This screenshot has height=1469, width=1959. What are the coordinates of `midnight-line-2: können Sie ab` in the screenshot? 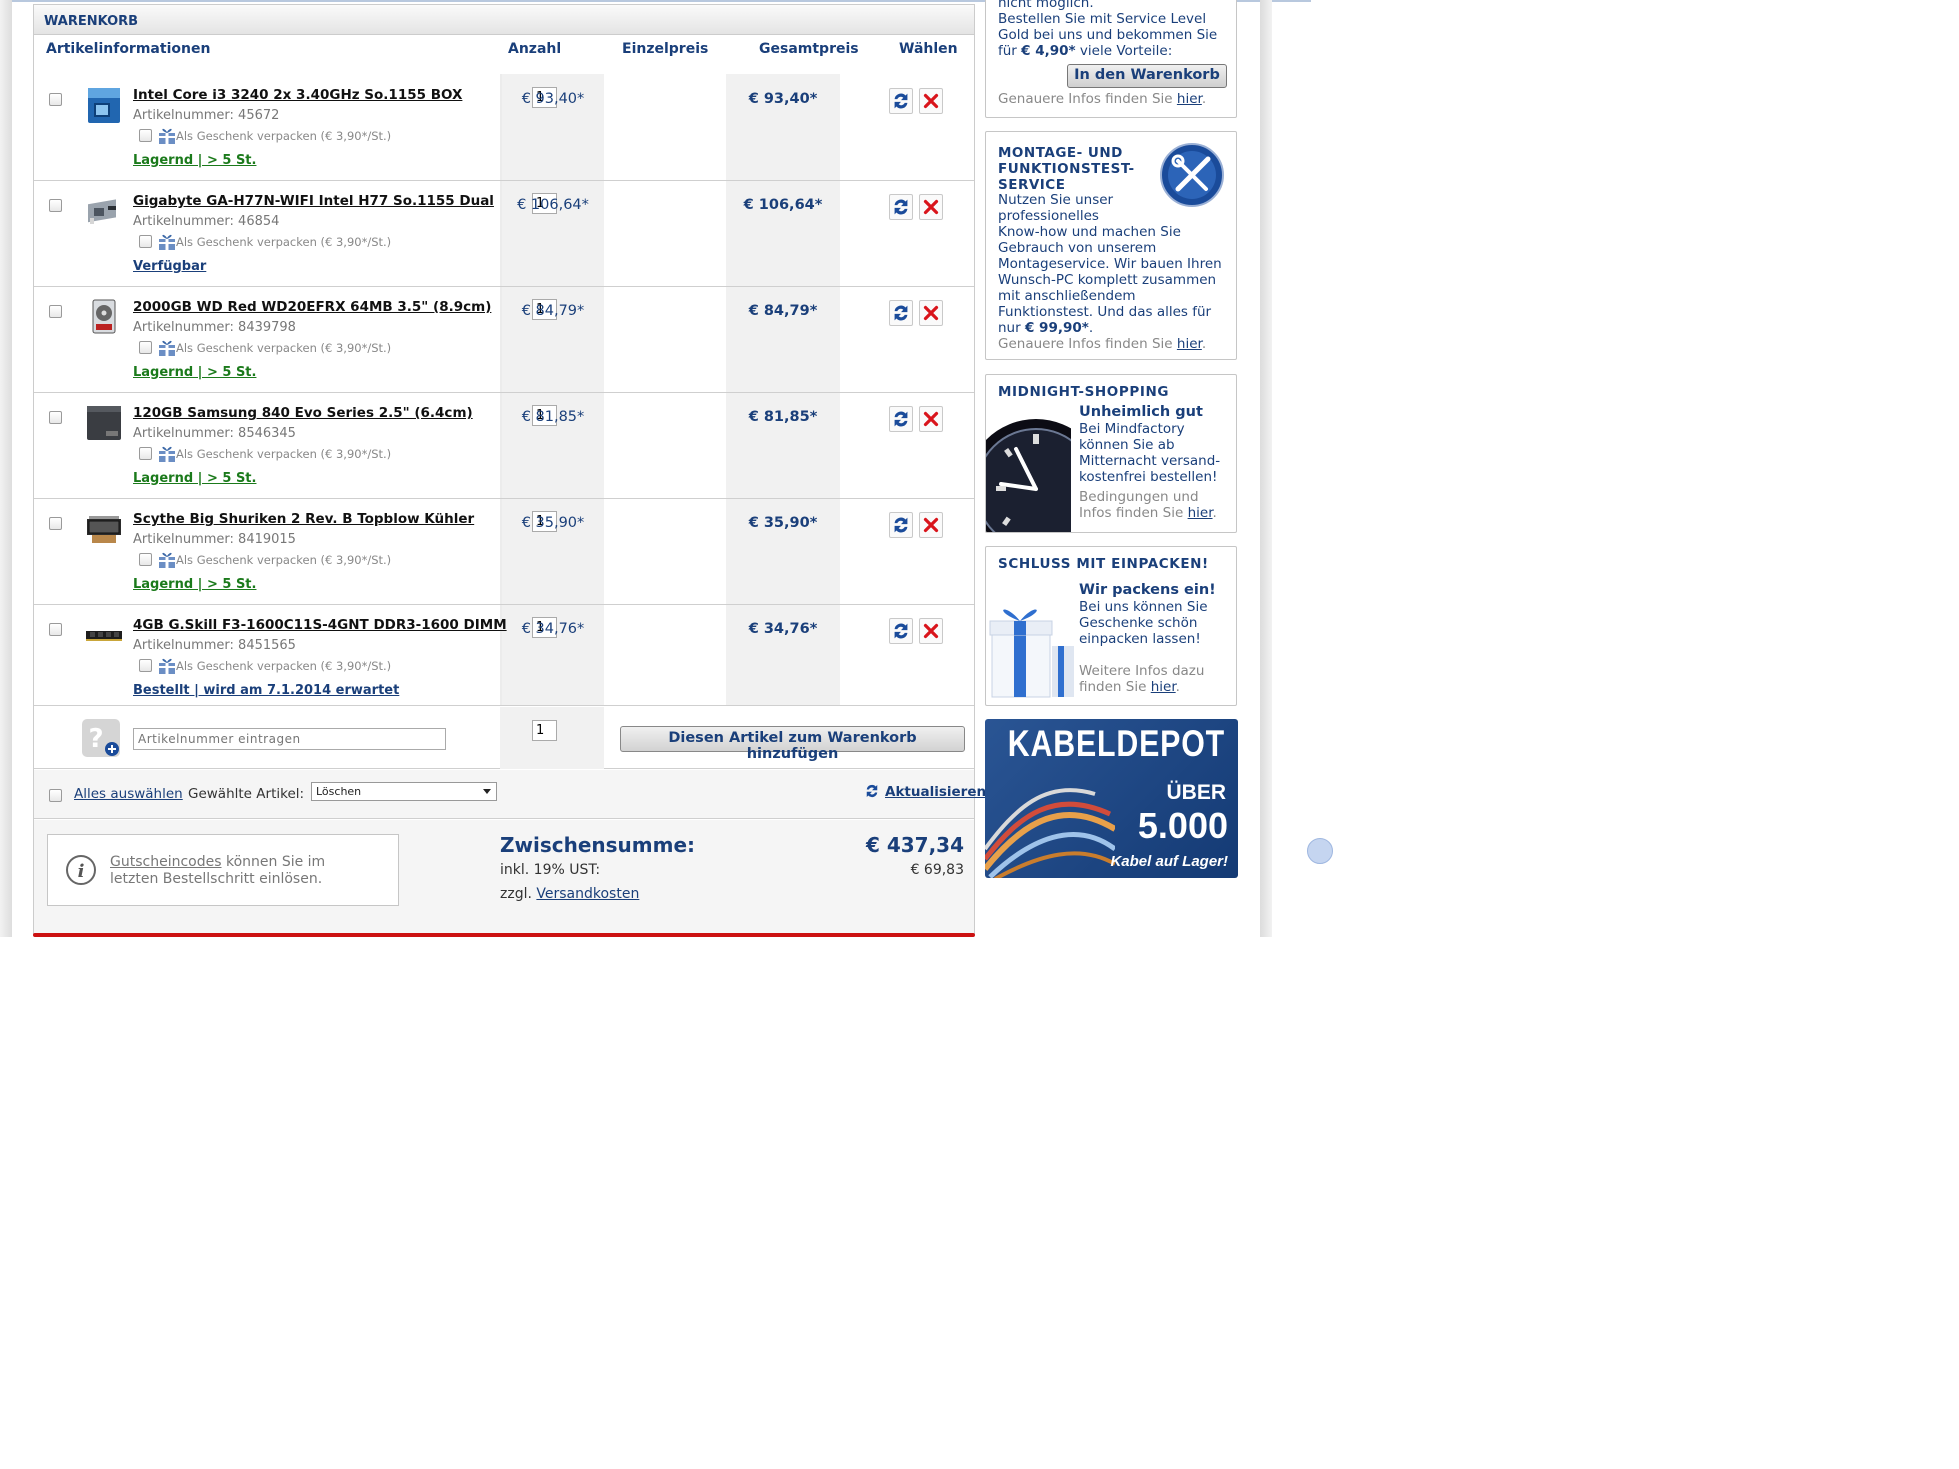 It's located at (1127, 445).